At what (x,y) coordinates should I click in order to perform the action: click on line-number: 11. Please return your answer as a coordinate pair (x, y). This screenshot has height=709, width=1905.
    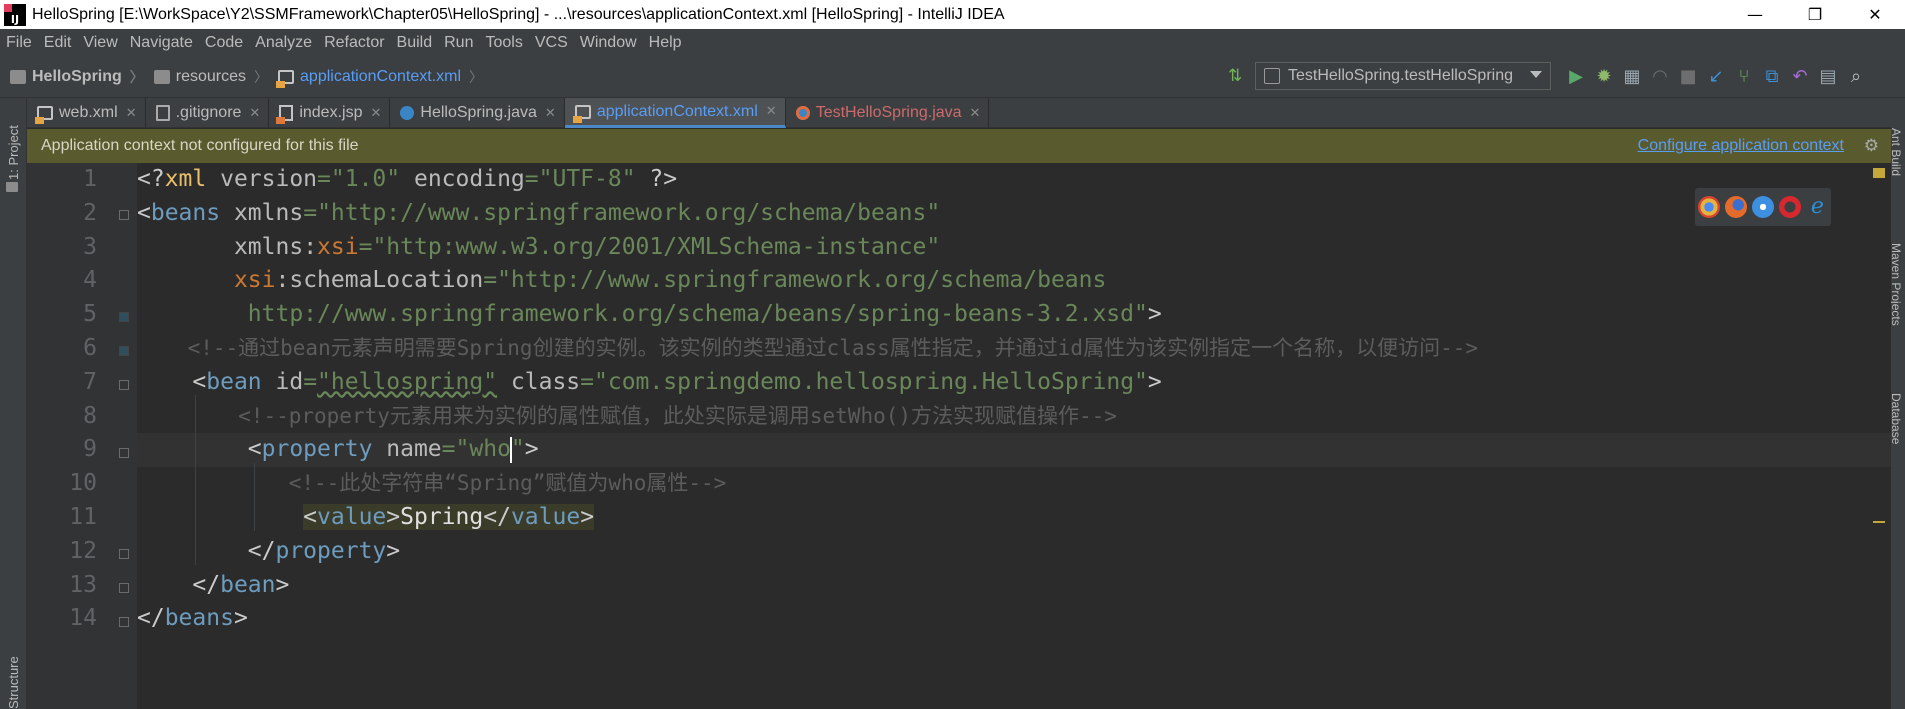
    Looking at the image, I should click on (83, 517).